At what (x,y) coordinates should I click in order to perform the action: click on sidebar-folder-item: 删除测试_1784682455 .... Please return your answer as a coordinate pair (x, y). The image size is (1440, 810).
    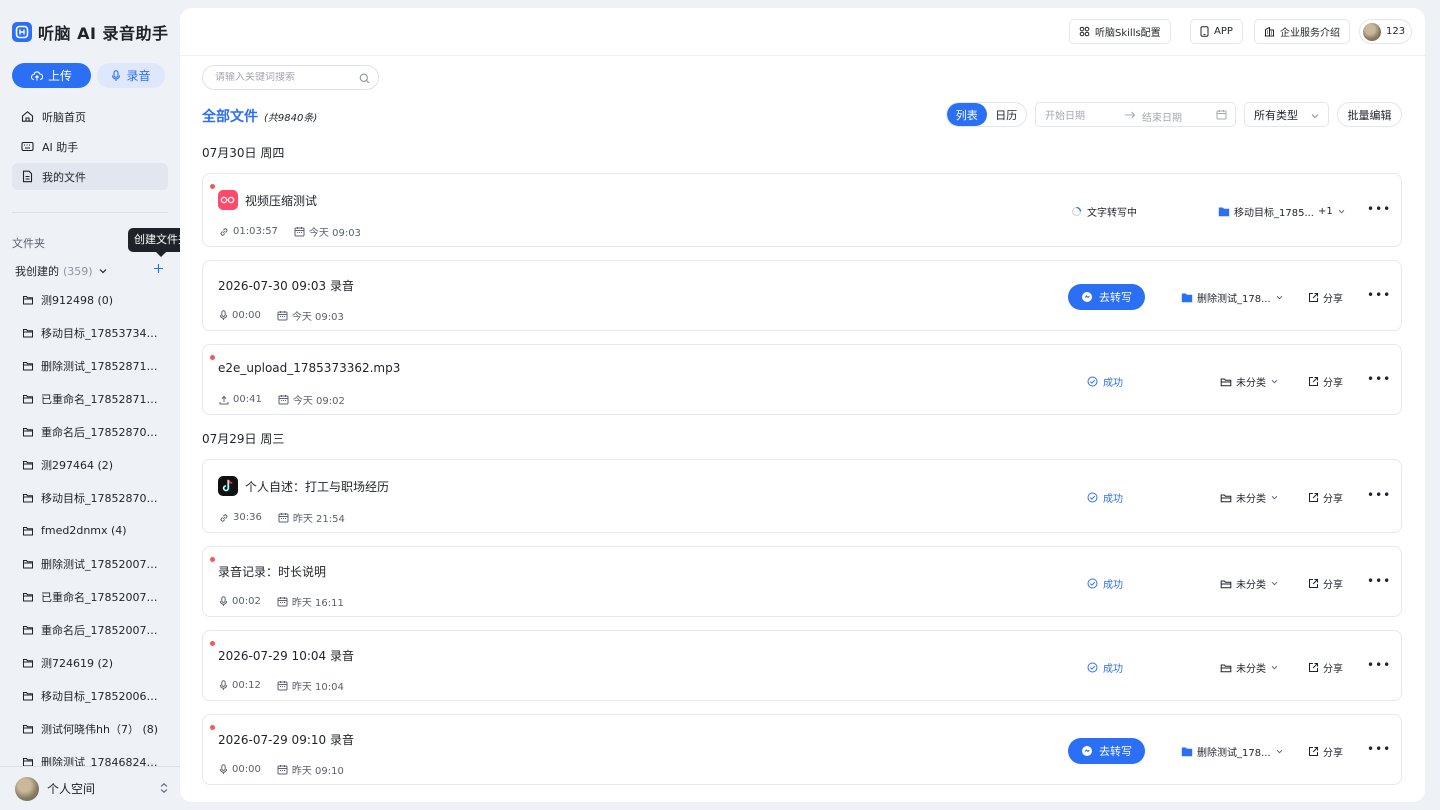
    Looking at the image, I should click on (90, 755).